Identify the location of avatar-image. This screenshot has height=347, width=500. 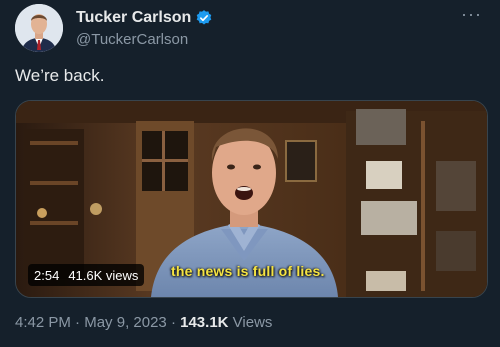
(39, 28).